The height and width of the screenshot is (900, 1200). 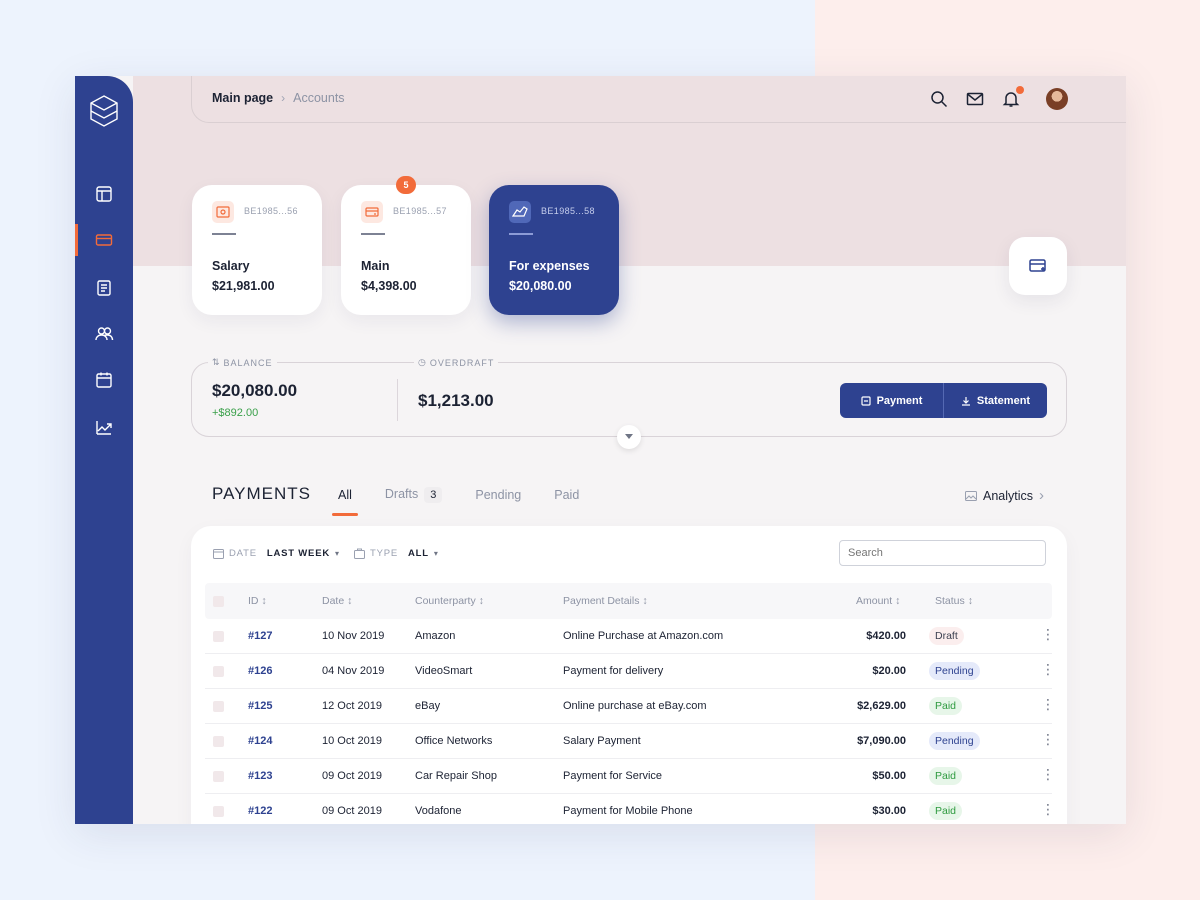 What do you see at coordinates (104, 334) in the screenshot?
I see `sidebar-item-users` at bounding box center [104, 334].